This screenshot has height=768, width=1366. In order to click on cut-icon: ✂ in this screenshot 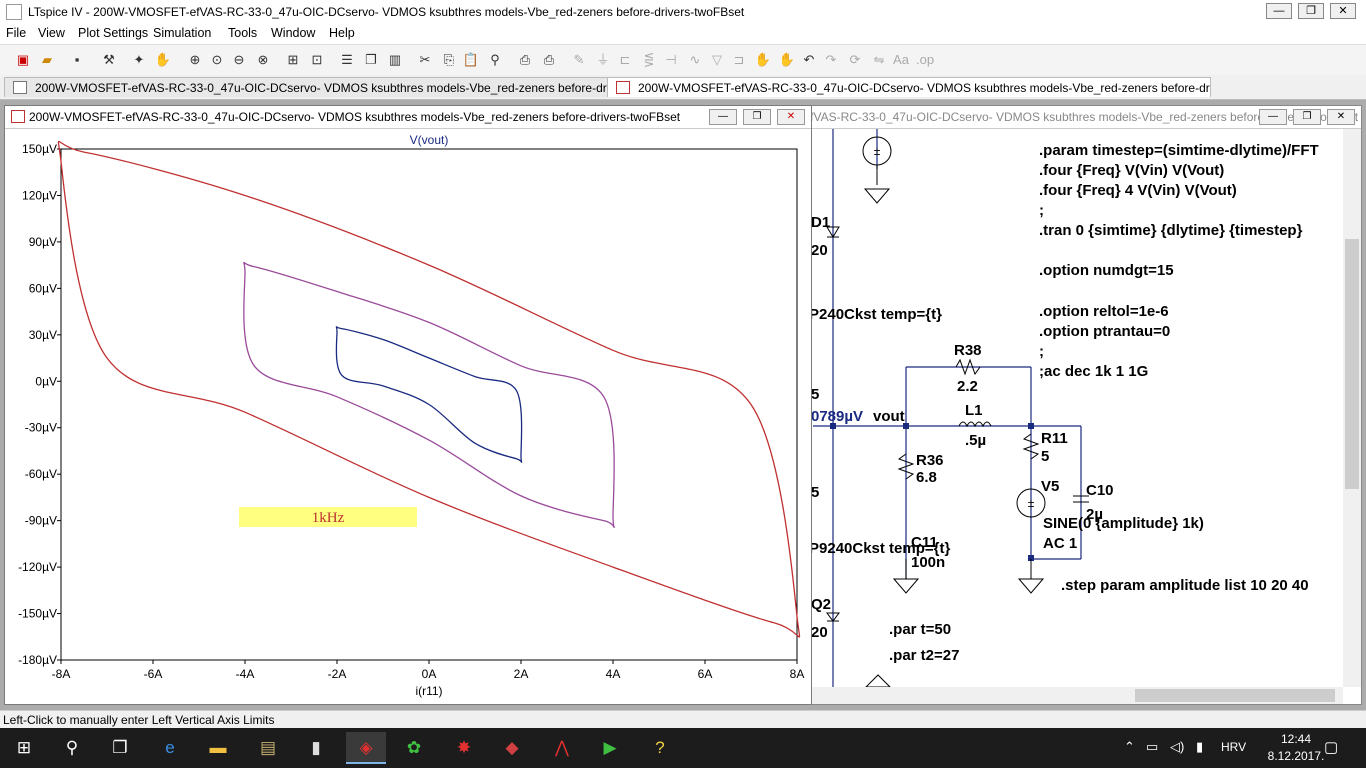, I will do `click(425, 60)`.